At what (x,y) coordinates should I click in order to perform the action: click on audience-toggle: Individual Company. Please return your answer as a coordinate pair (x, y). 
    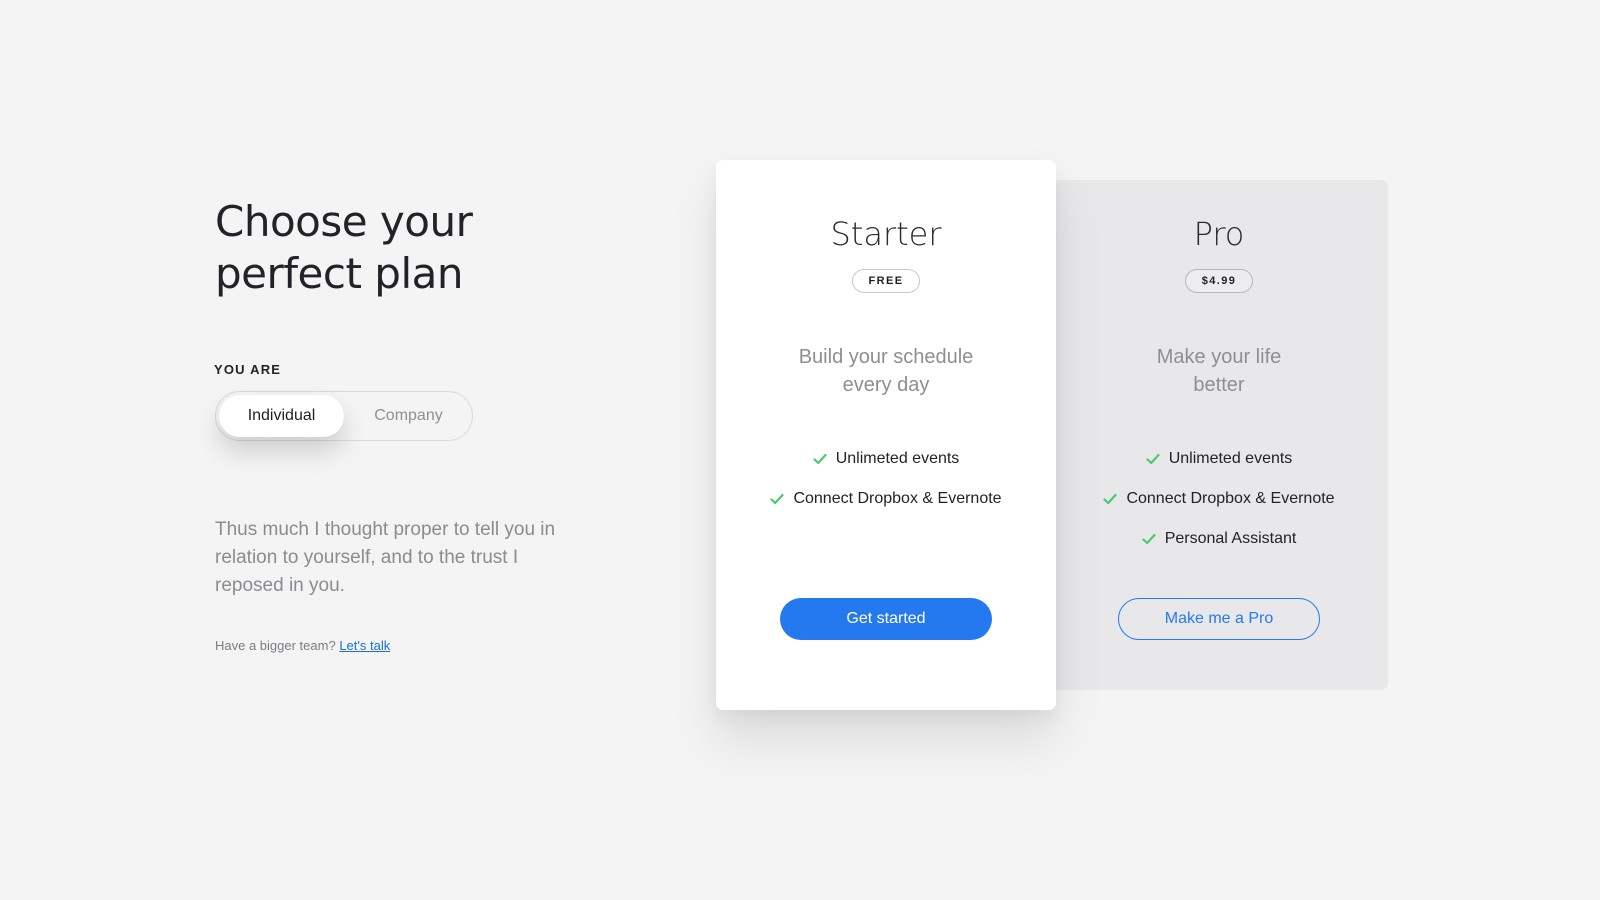
    Looking at the image, I should click on (344, 416).